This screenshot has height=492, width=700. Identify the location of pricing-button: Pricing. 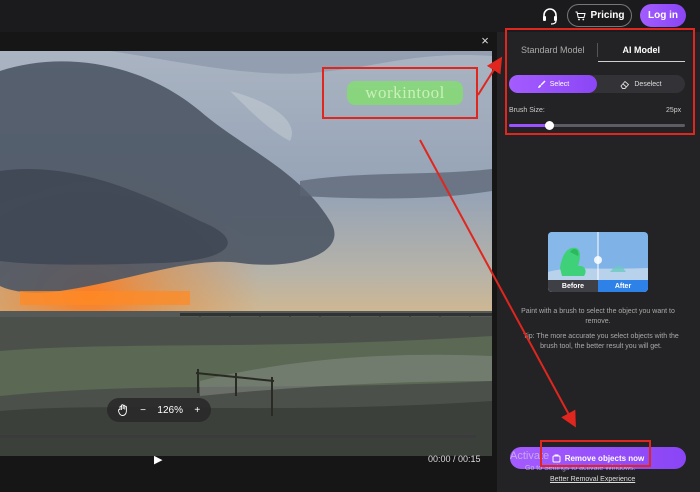
(599, 15).